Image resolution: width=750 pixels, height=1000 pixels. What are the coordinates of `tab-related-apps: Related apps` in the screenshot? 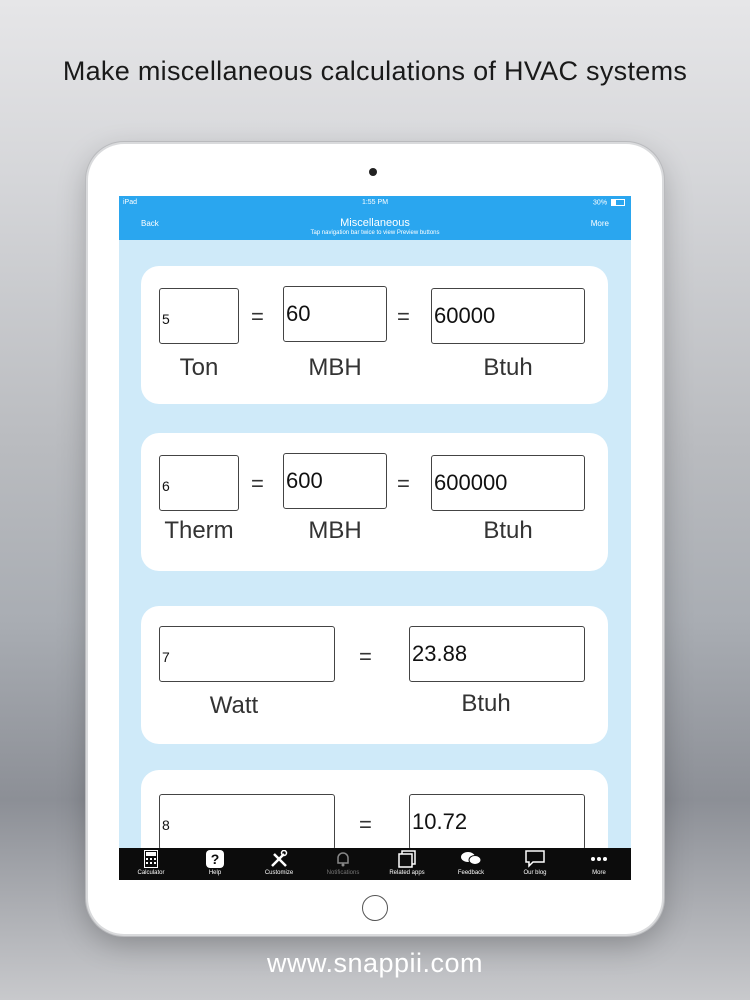 It's located at (407, 864).